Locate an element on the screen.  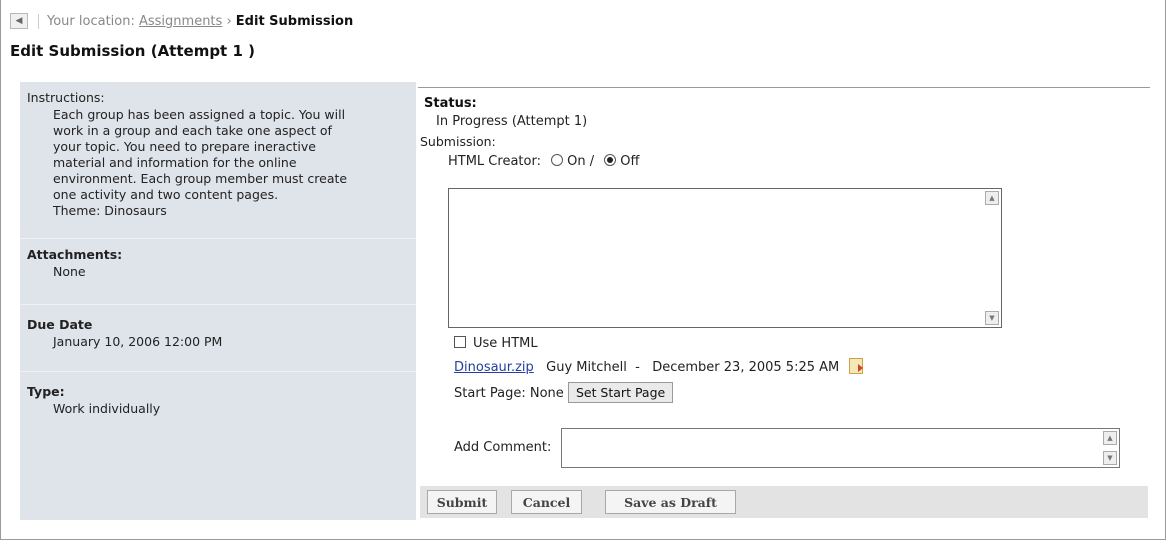
file-author: Guy Mitchell is located at coordinates (586, 367).